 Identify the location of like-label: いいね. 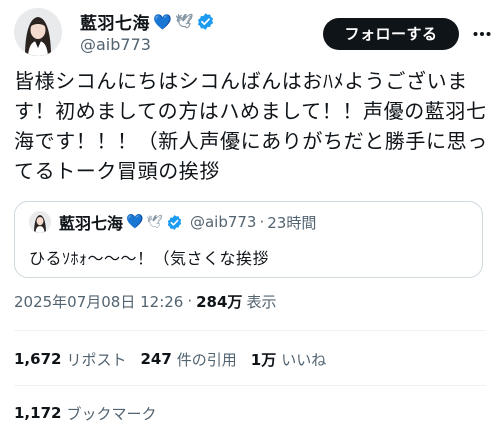
(304, 359).